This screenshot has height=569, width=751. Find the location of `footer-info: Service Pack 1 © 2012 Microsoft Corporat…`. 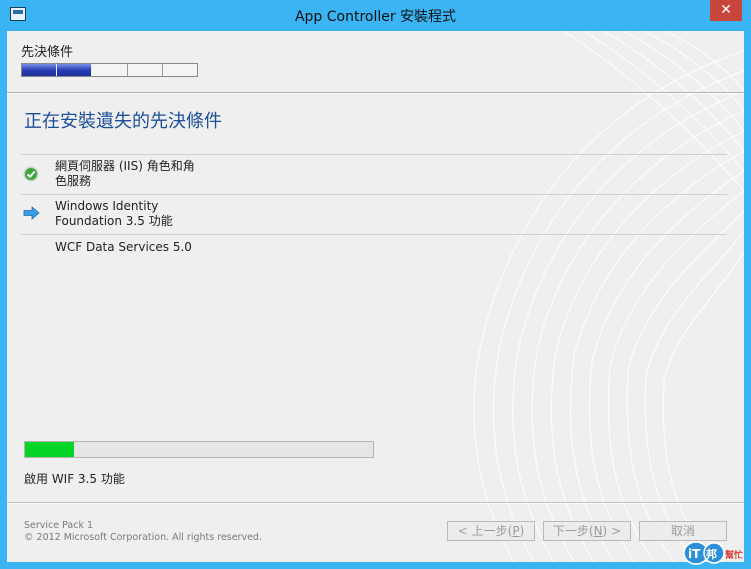

footer-info: Service Pack 1 © 2012 Microsoft Corporat… is located at coordinates (143, 532).